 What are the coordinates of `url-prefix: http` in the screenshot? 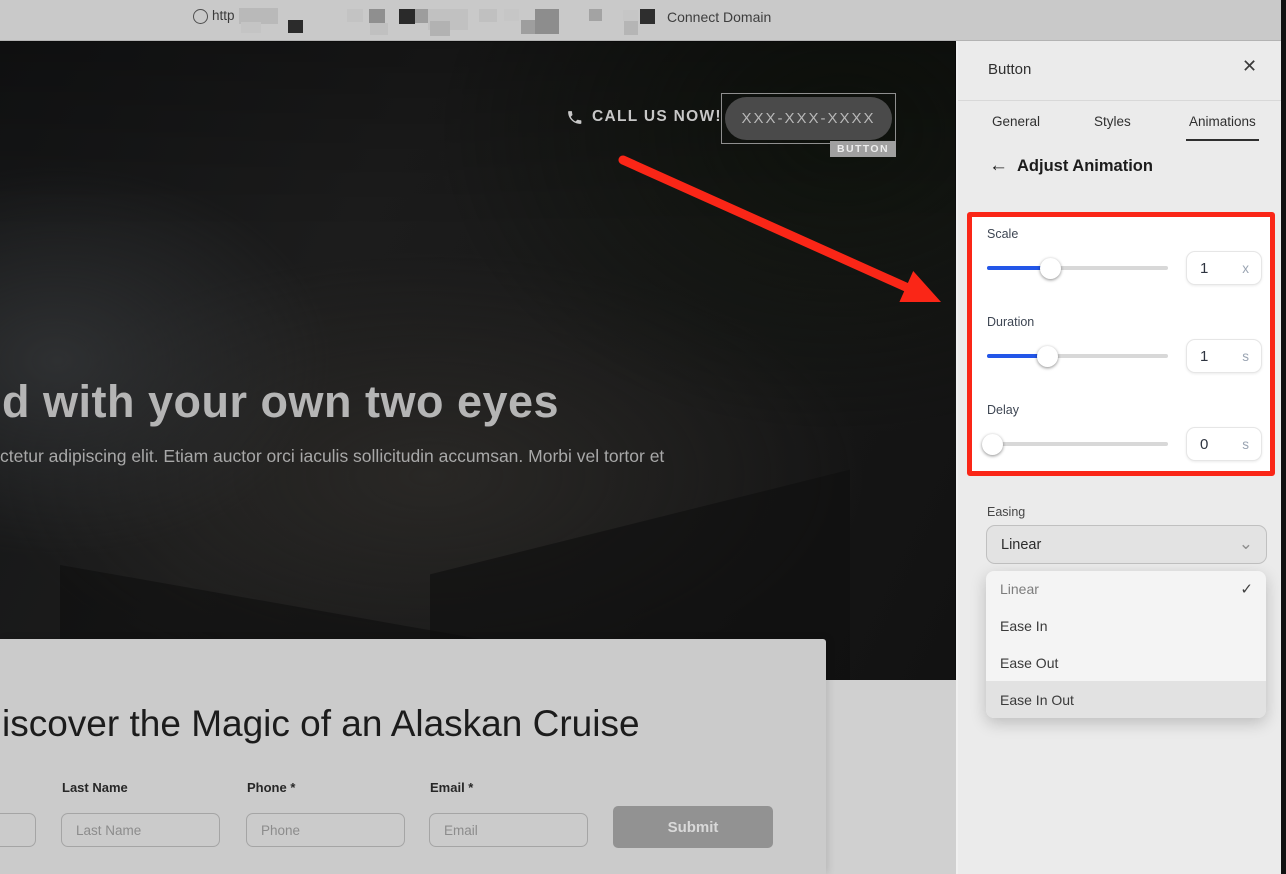 It's located at (223, 15).